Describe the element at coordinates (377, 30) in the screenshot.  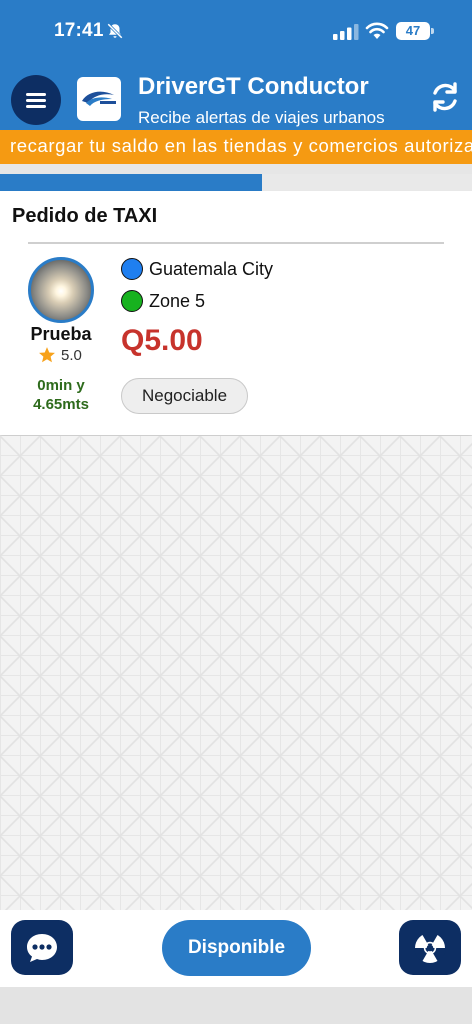
I see `wifi-icon` at that location.